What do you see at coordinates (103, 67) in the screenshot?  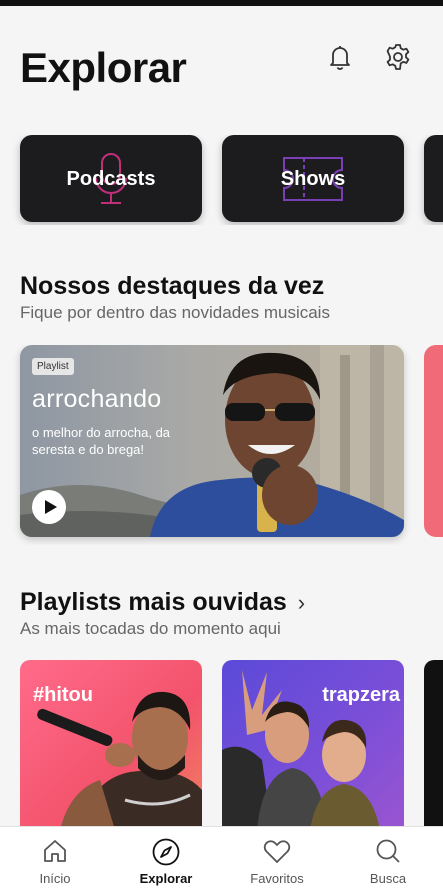 I see `page-title: Explorar` at bounding box center [103, 67].